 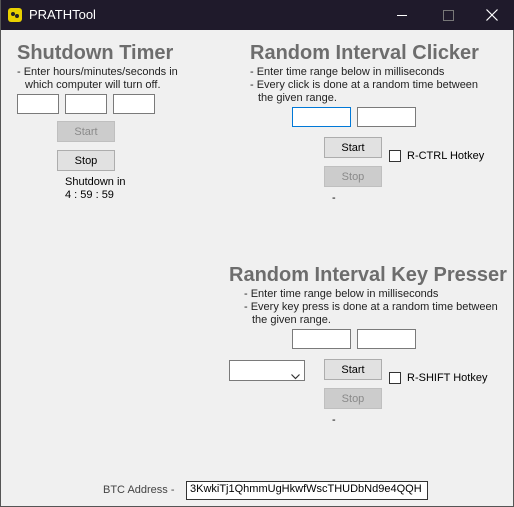 What do you see at coordinates (353, 147) in the screenshot?
I see `clicker-start-button: Start` at bounding box center [353, 147].